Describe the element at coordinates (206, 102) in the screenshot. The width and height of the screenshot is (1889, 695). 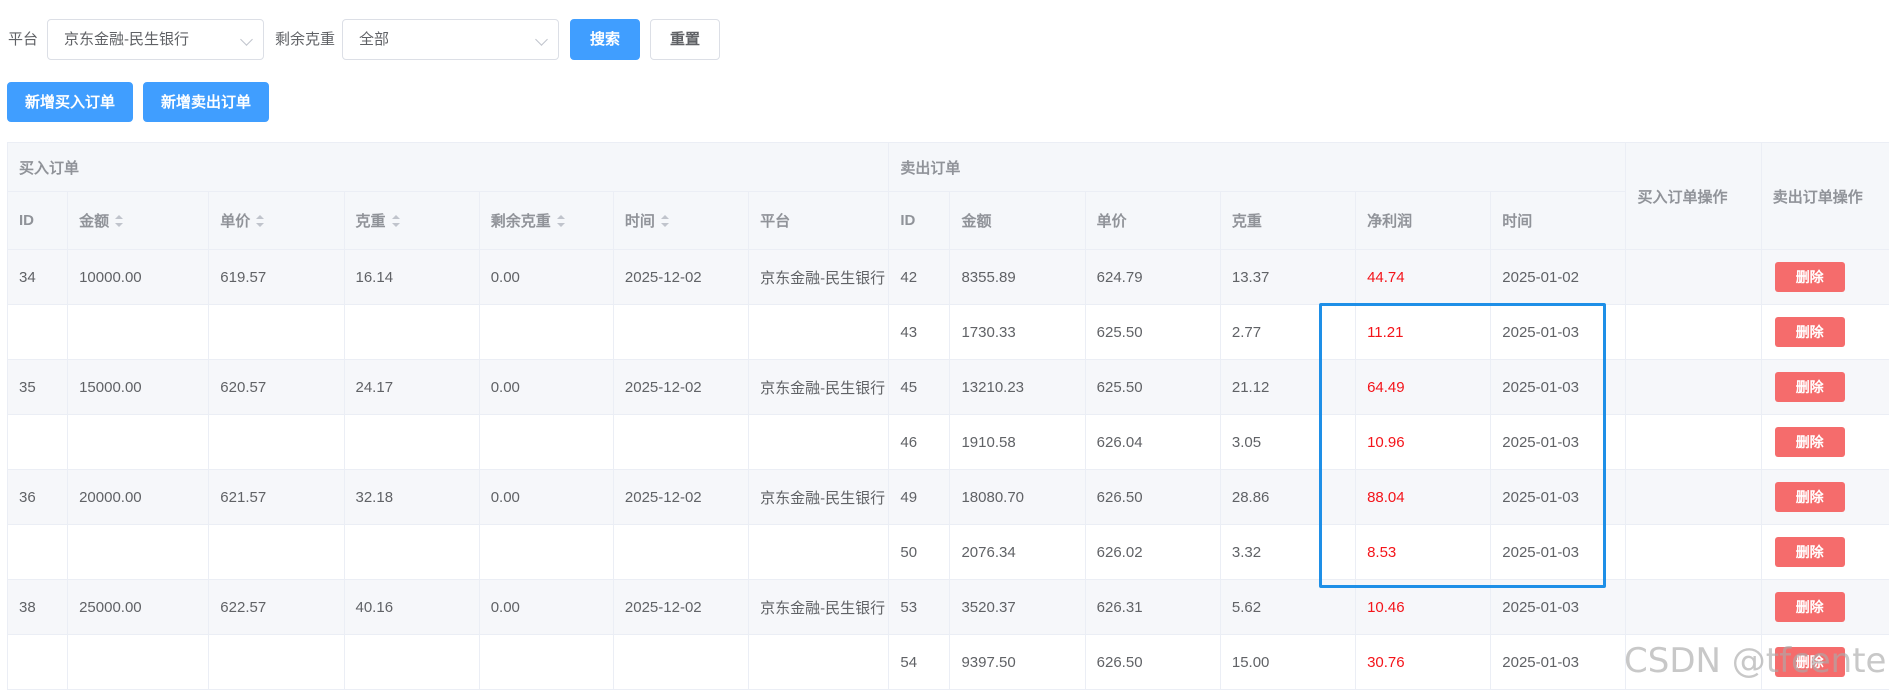
I see `add-sell-order-button: 新增卖出订单` at that location.